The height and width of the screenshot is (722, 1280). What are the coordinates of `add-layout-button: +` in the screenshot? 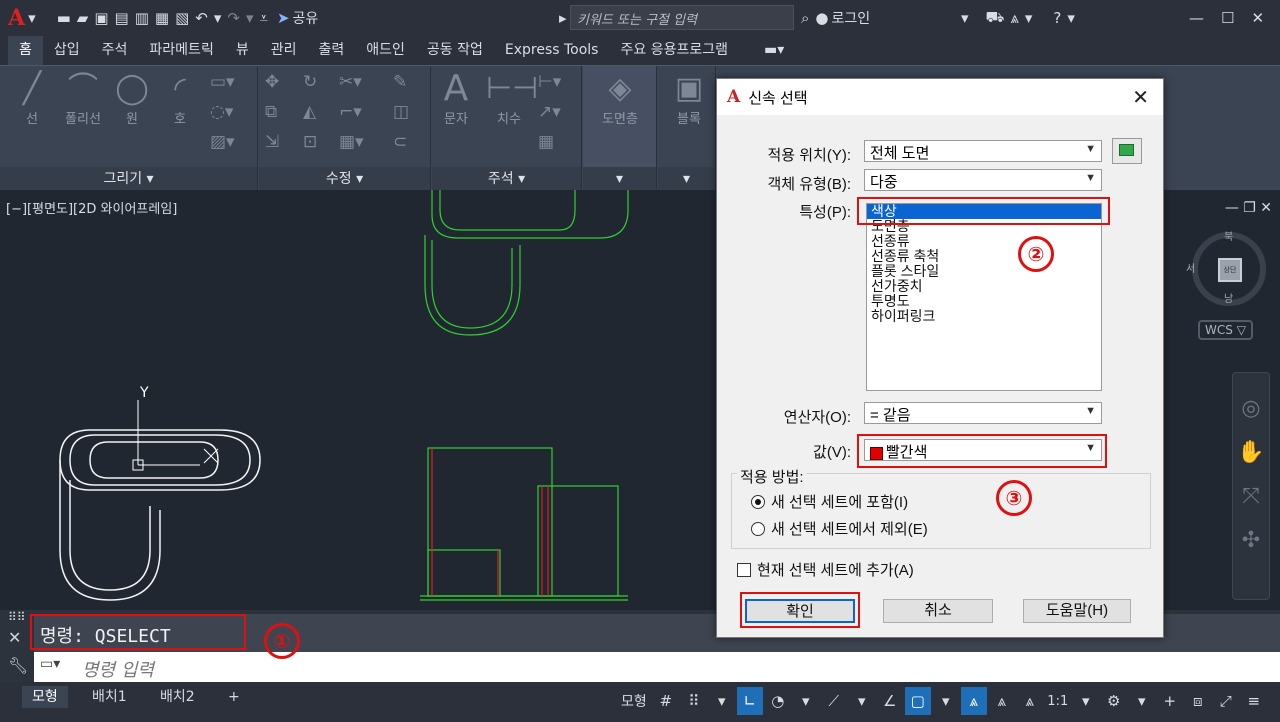 It's located at (234, 697).